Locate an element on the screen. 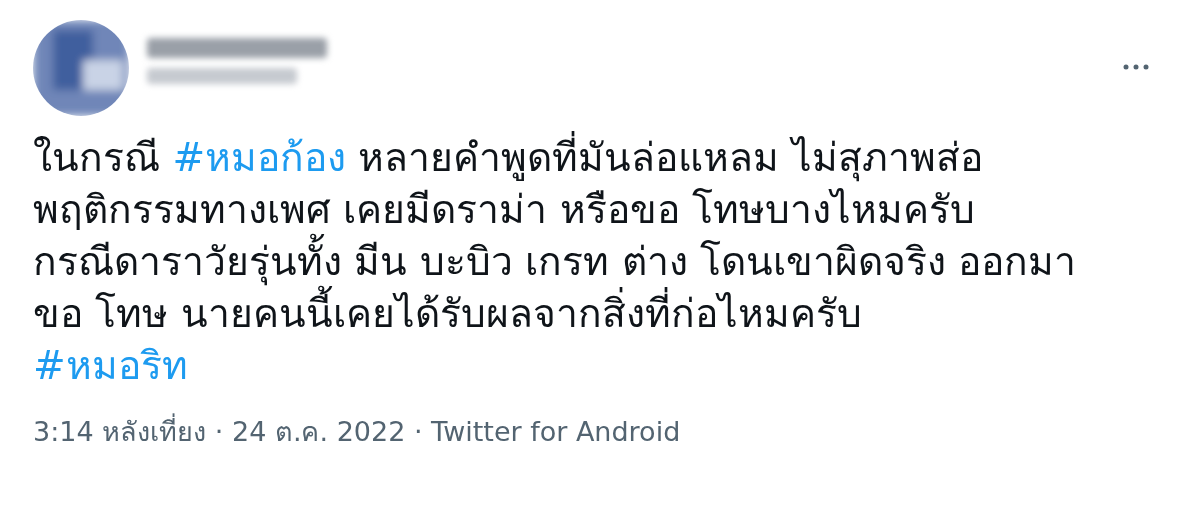  hashtag-link: #หมอริท is located at coordinates (110, 365).